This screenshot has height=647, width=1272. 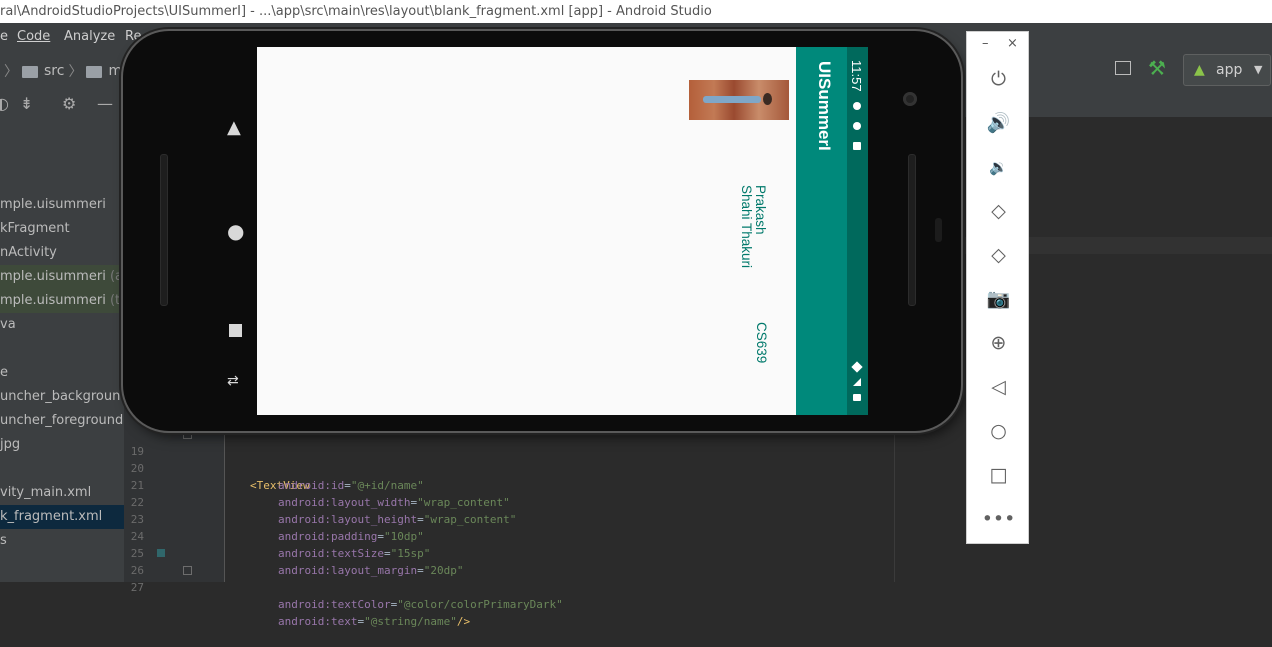 I want to click on emulator-toolbar: – × ⏻ 🔊 🔉 ◇ ◇ 📷 ⊕ ◁ ○ □ •••, so click(x=997, y=287).